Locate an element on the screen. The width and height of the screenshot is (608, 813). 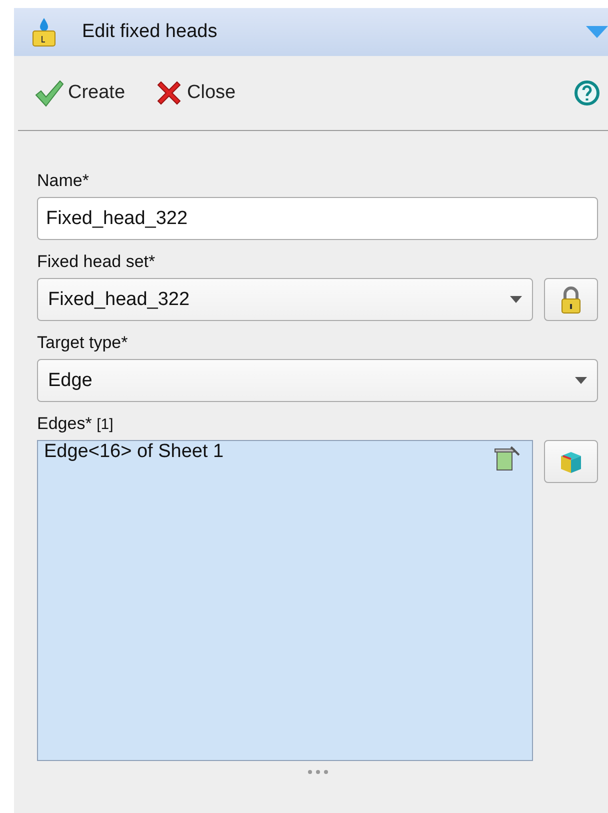
name-field: Fixed_head_322 is located at coordinates (317, 218).